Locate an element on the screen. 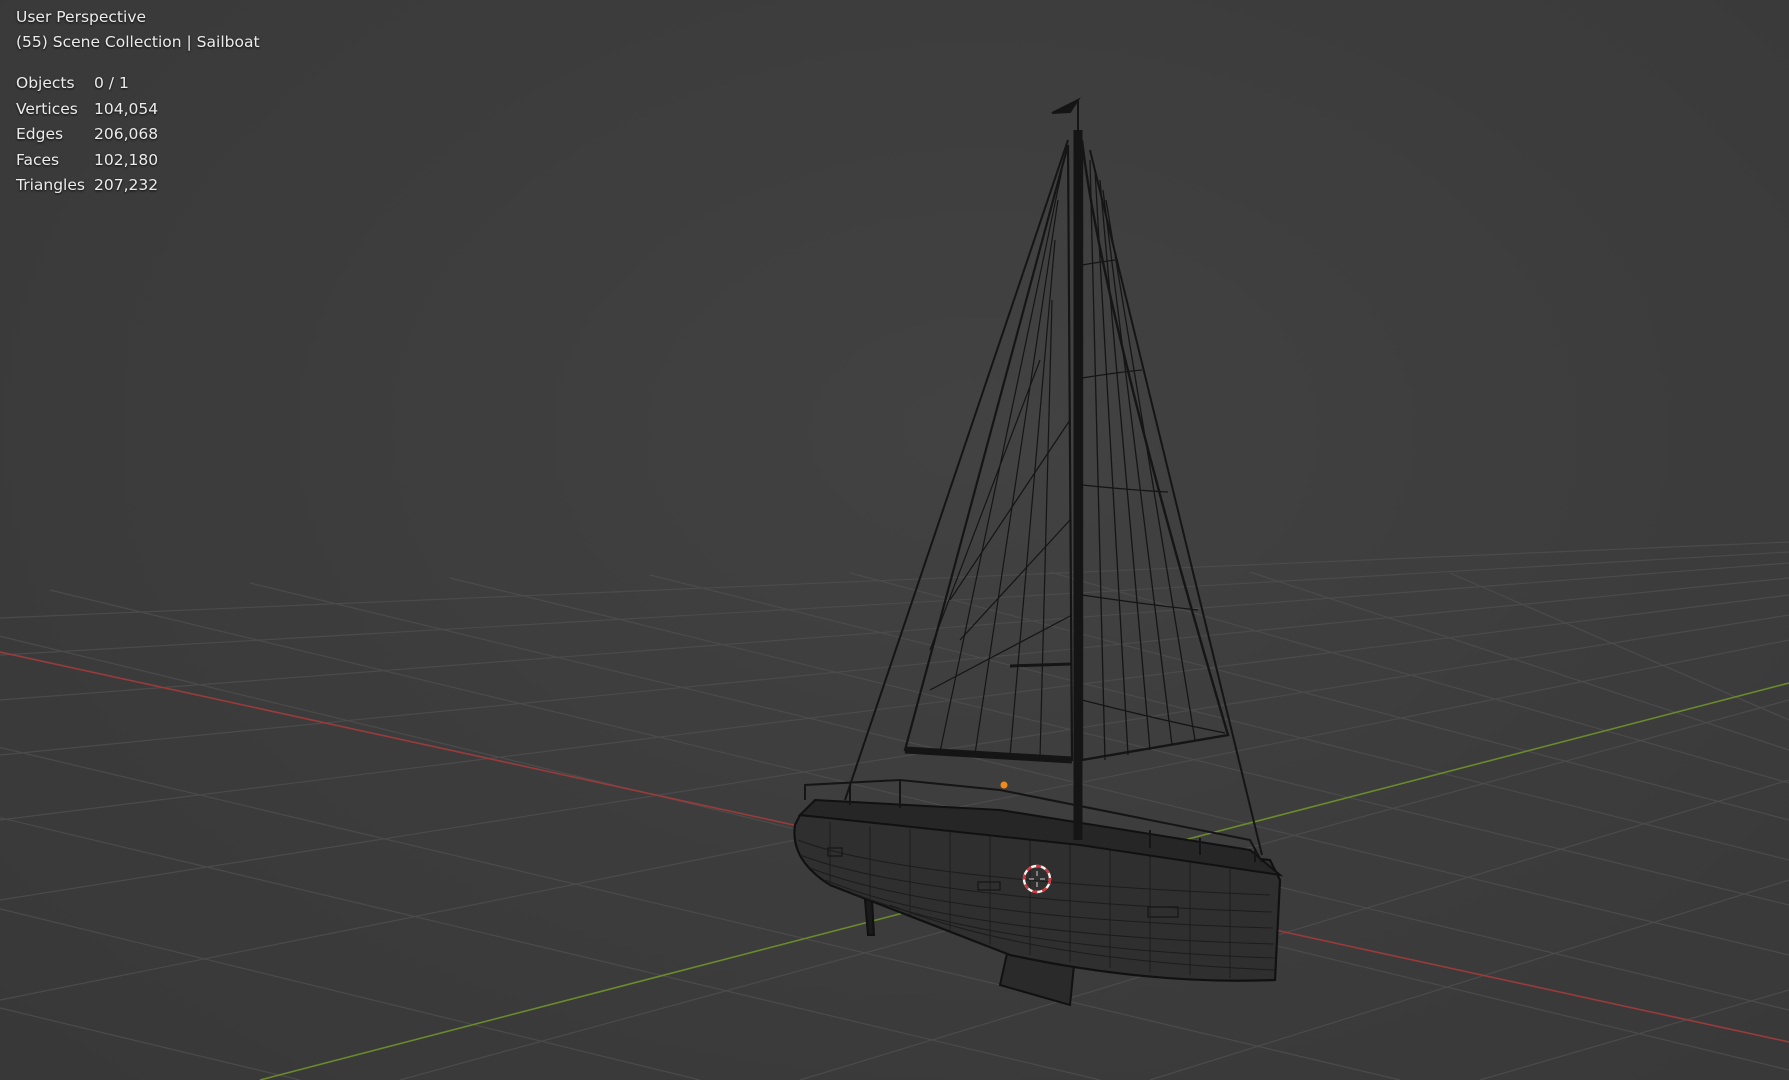 The width and height of the screenshot is (1789, 1080). stat-value-edges: 206,068 is located at coordinates (126, 134).